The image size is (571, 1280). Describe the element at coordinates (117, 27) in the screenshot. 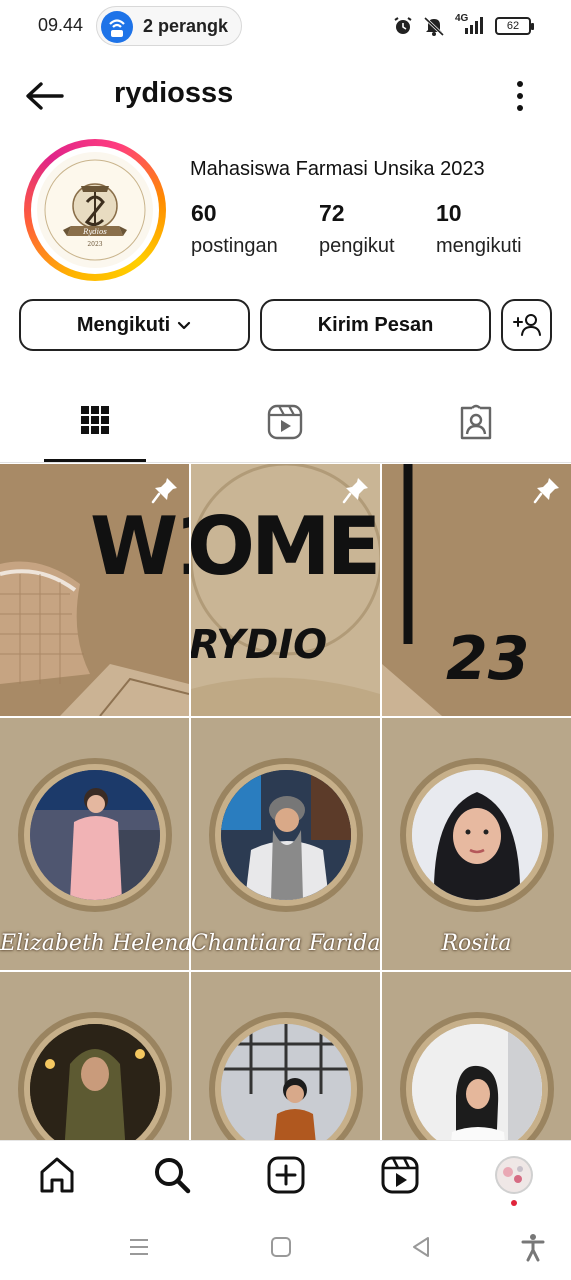

I see `hotspot-icon` at that location.